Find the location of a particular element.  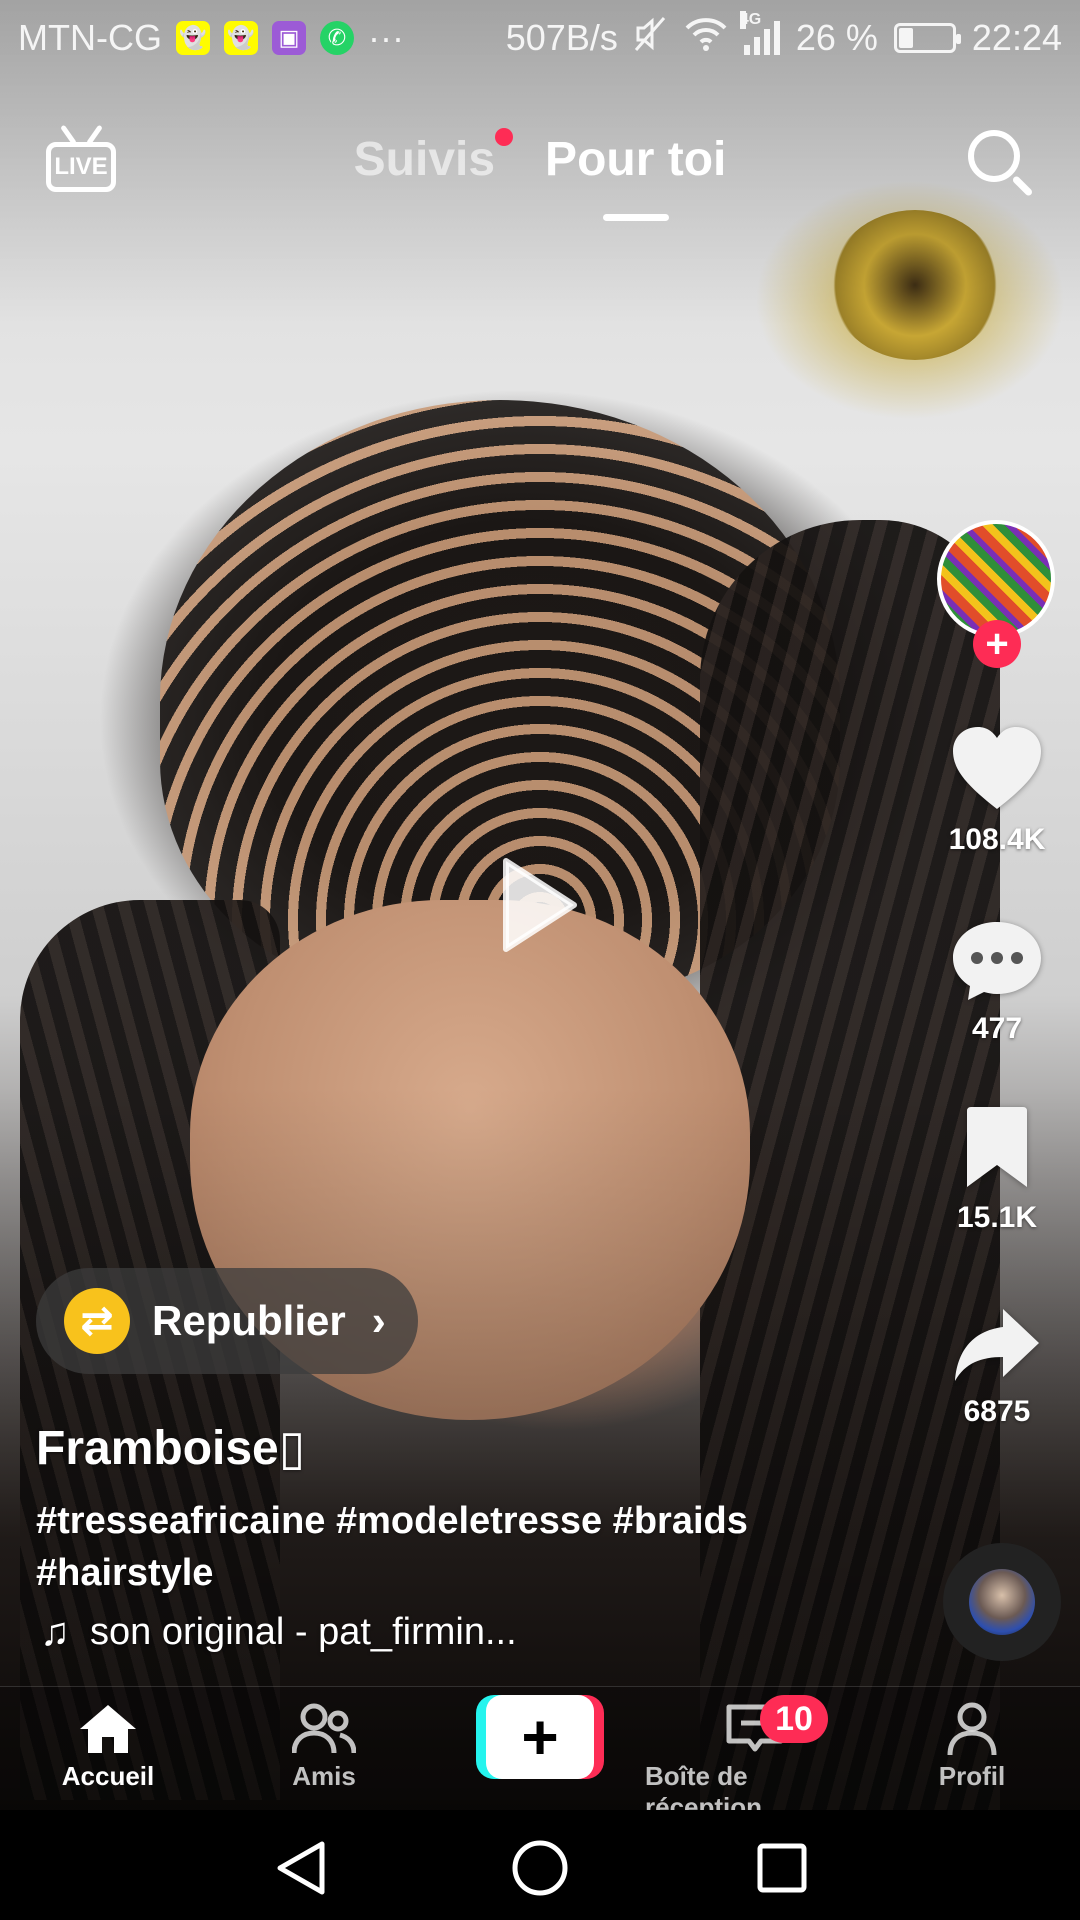

search-icon is located at coordinates (994, 156).